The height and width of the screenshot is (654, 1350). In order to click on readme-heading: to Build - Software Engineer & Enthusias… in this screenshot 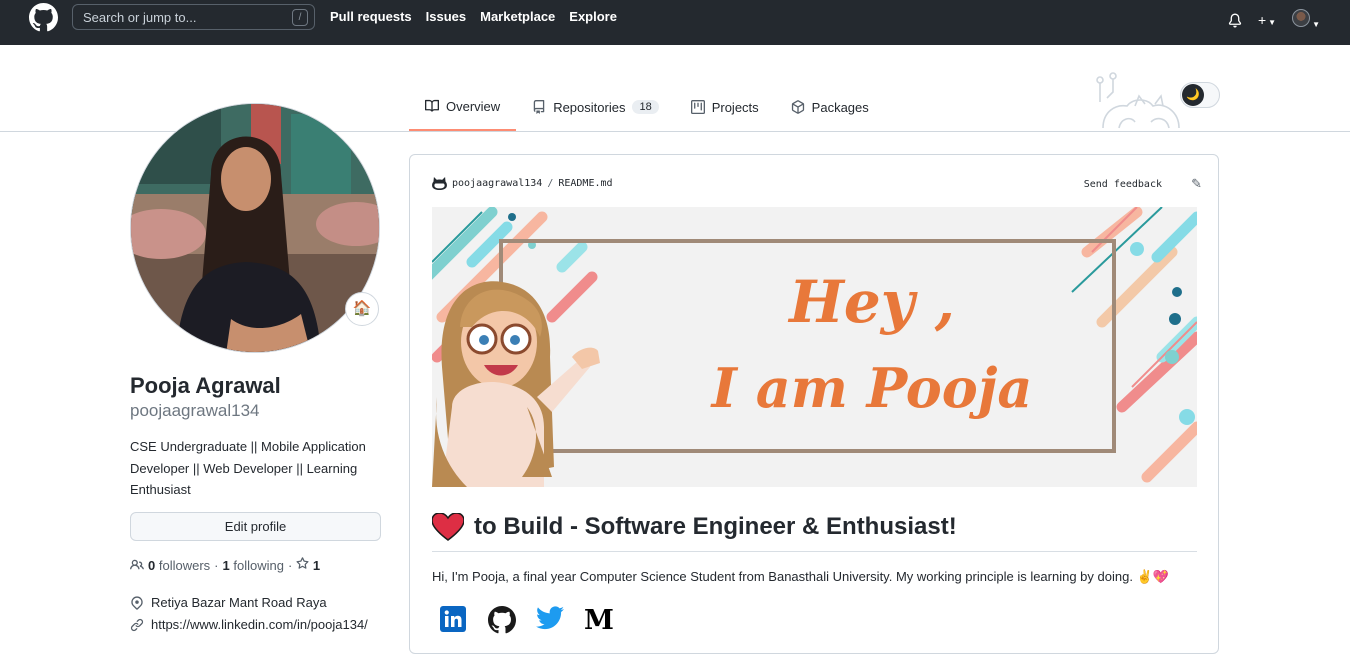, I will do `click(814, 532)`.